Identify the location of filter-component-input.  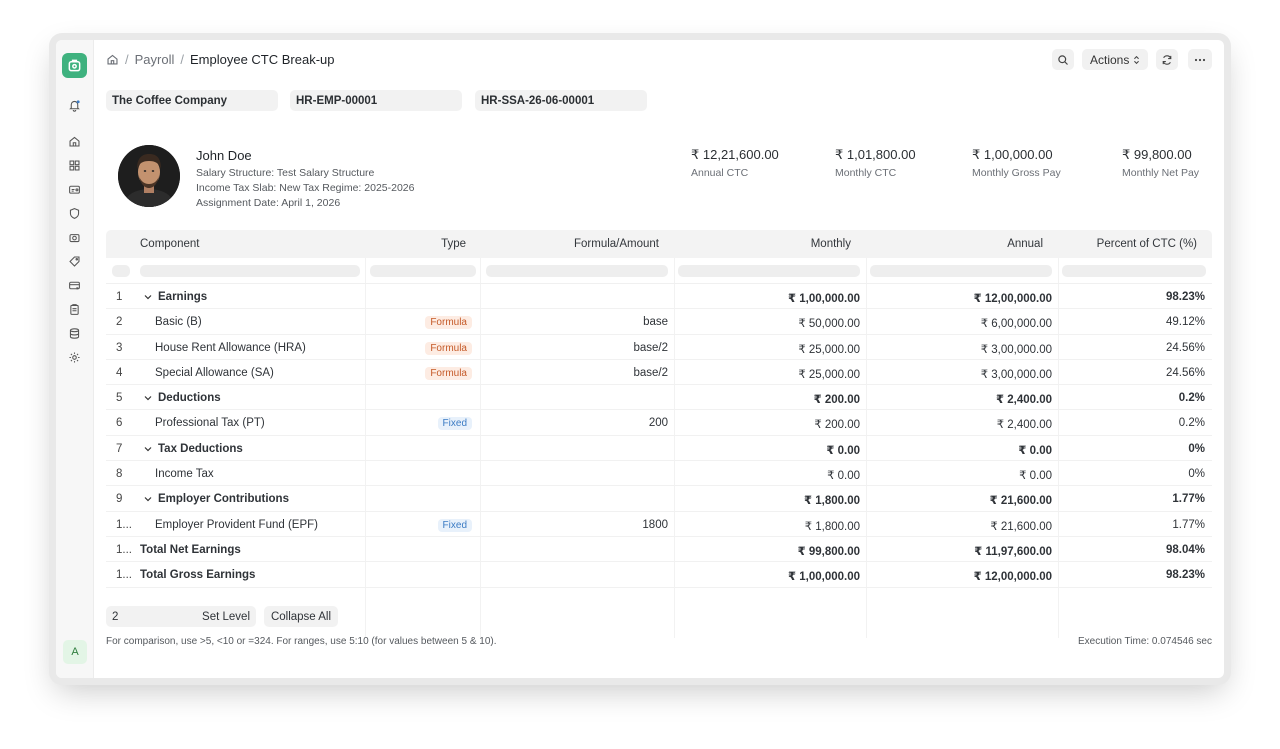
(250, 271).